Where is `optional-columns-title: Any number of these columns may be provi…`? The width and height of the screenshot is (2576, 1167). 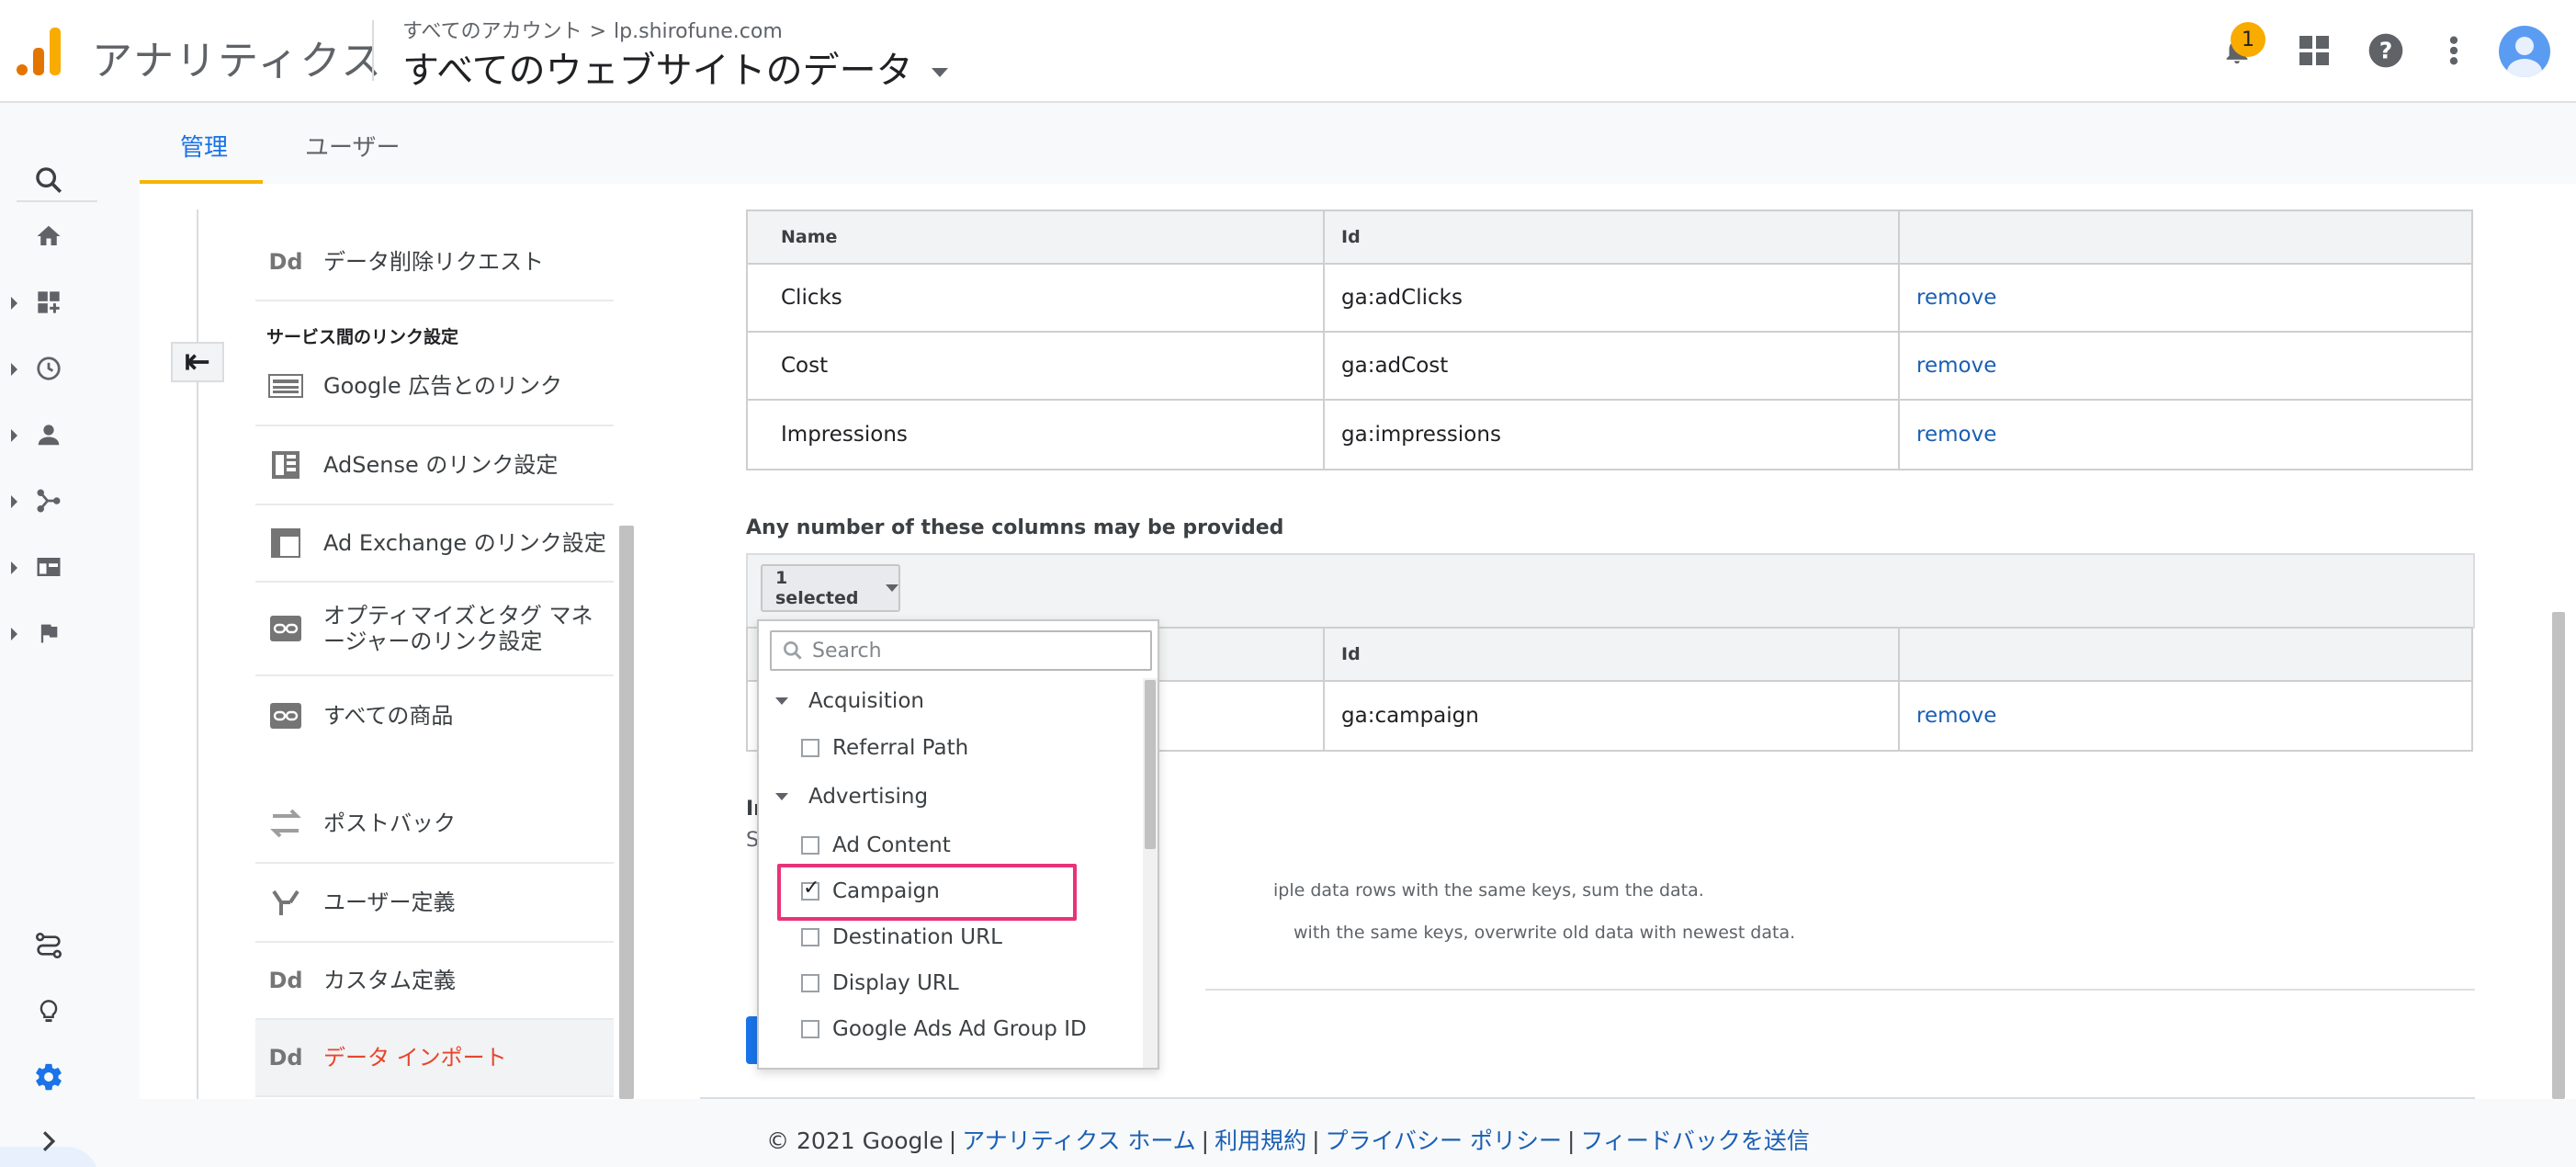 optional-columns-title: Any number of these columns may be provi… is located at coordinates (1015, 527).